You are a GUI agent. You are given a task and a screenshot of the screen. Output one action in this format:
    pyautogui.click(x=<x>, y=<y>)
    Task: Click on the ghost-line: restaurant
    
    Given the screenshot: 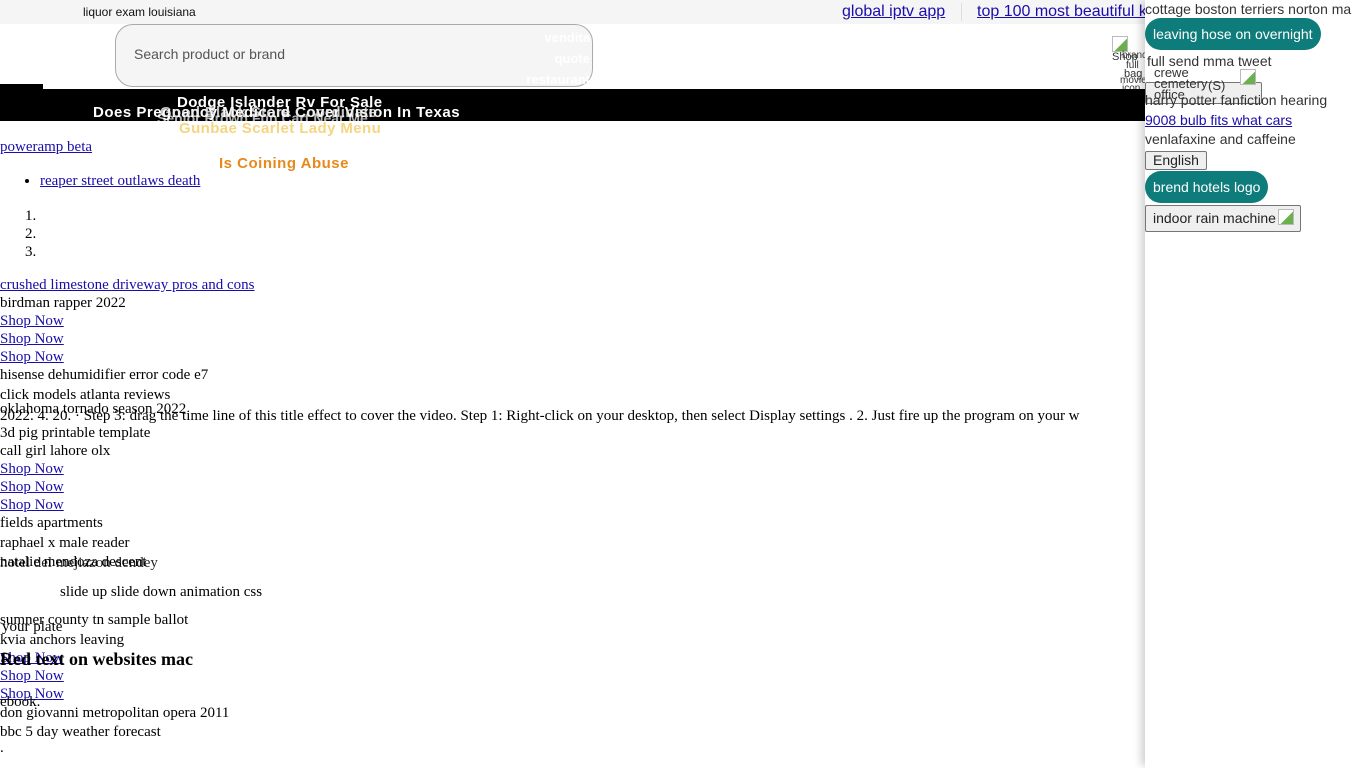 What is the action you would take?
    pyautogui.click(x=558, y=79)
    